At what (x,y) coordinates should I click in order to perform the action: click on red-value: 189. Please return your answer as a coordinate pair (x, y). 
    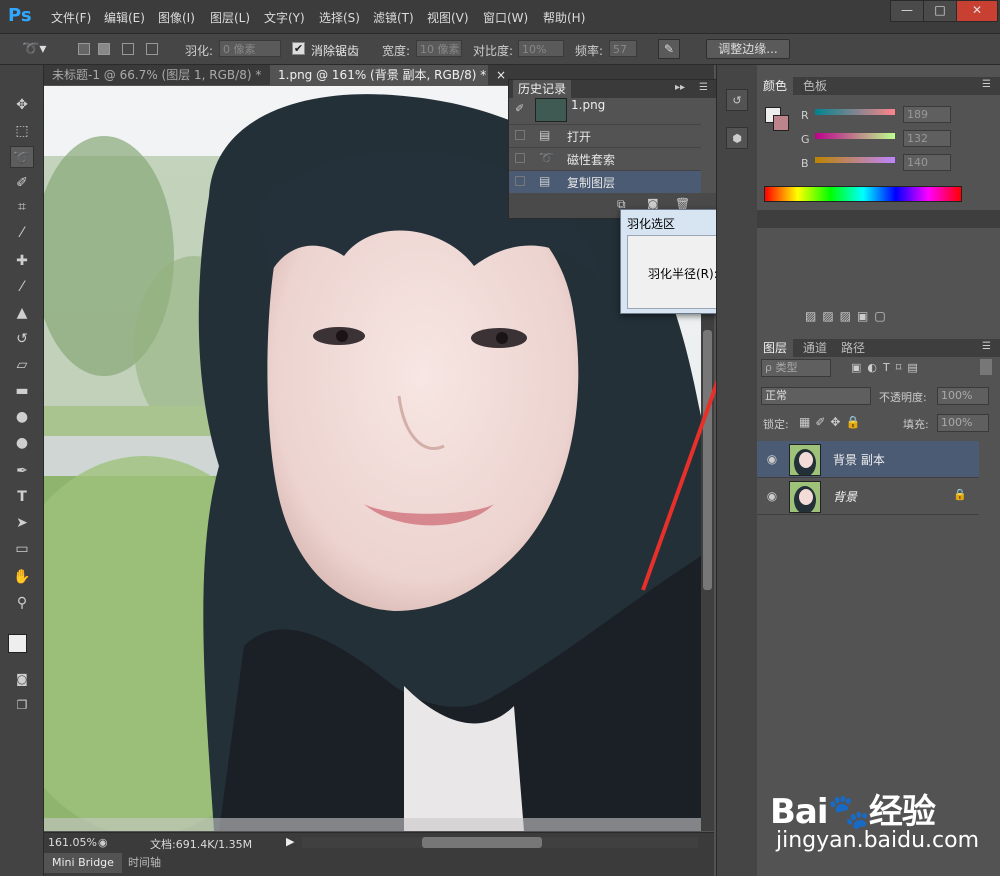
    Looking at the image, I should click on (927, 114).